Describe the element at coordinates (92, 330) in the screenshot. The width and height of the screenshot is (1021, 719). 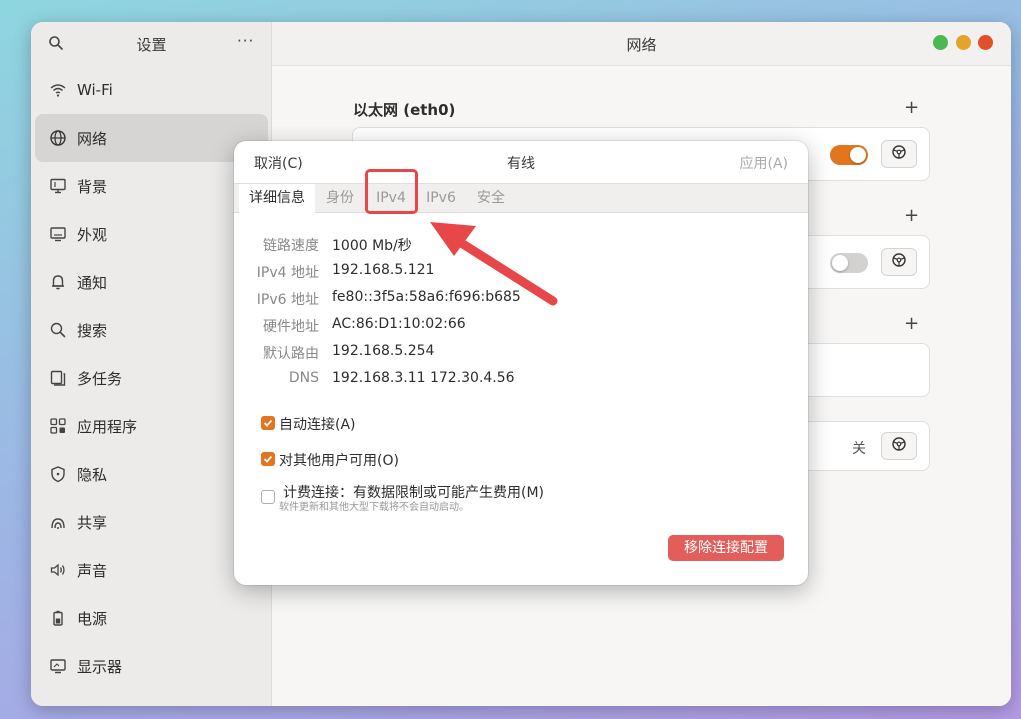
I see `sidebar-item-label: 搜索` at that location.